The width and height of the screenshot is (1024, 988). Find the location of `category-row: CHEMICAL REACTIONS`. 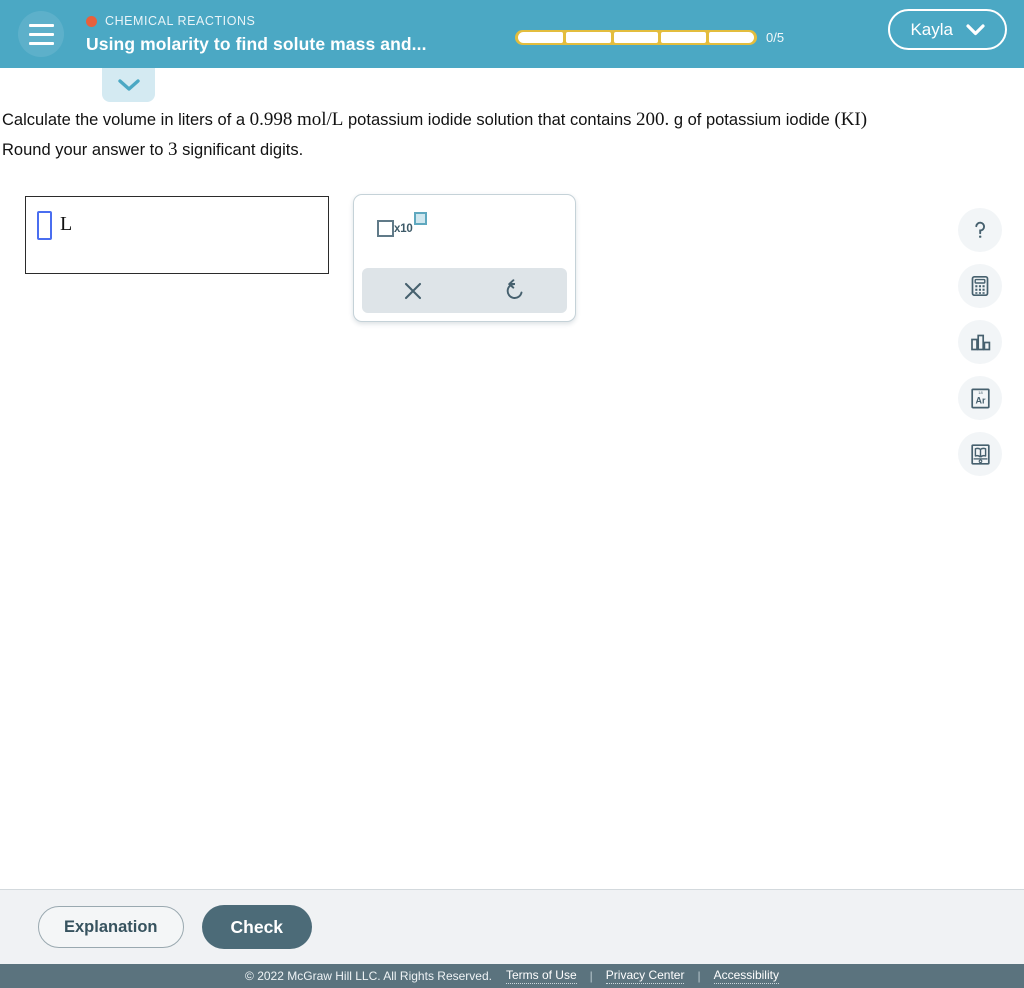

category-row: CHEMICAL REACTIONS is located at coordinates (256, 21).